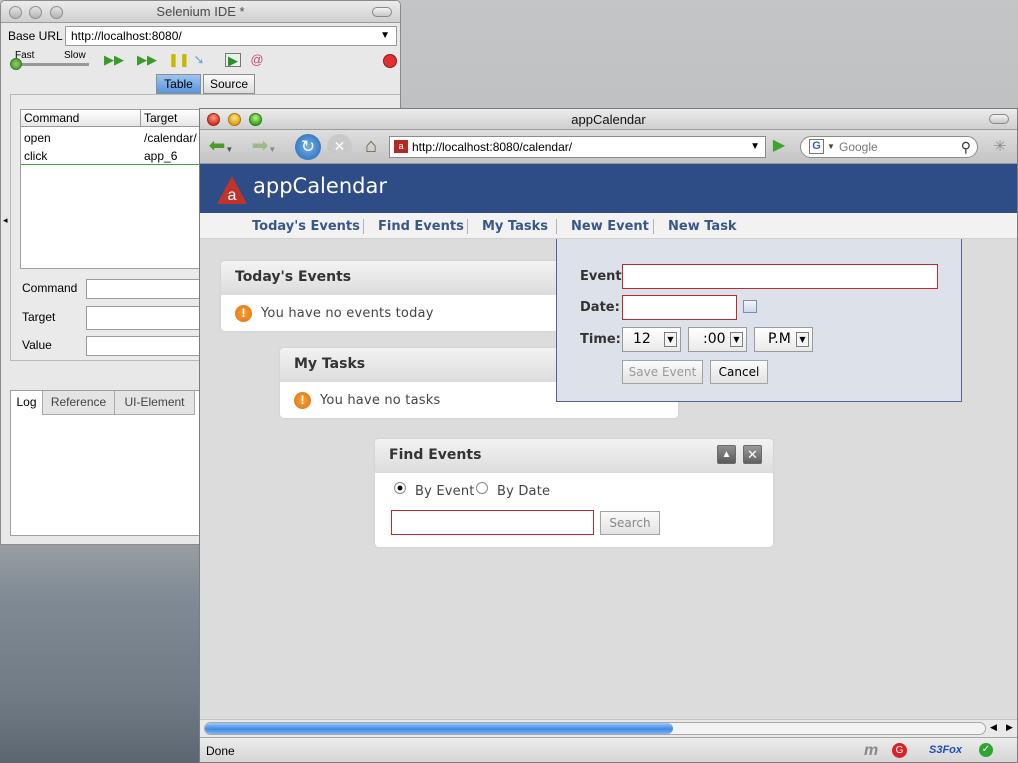 Image resolution: width=1018 pixels, height=763 pixels. Describe the element at coordinates (221, 148) in the screenshot. I see `back-icon: ⬅▼` at that location.